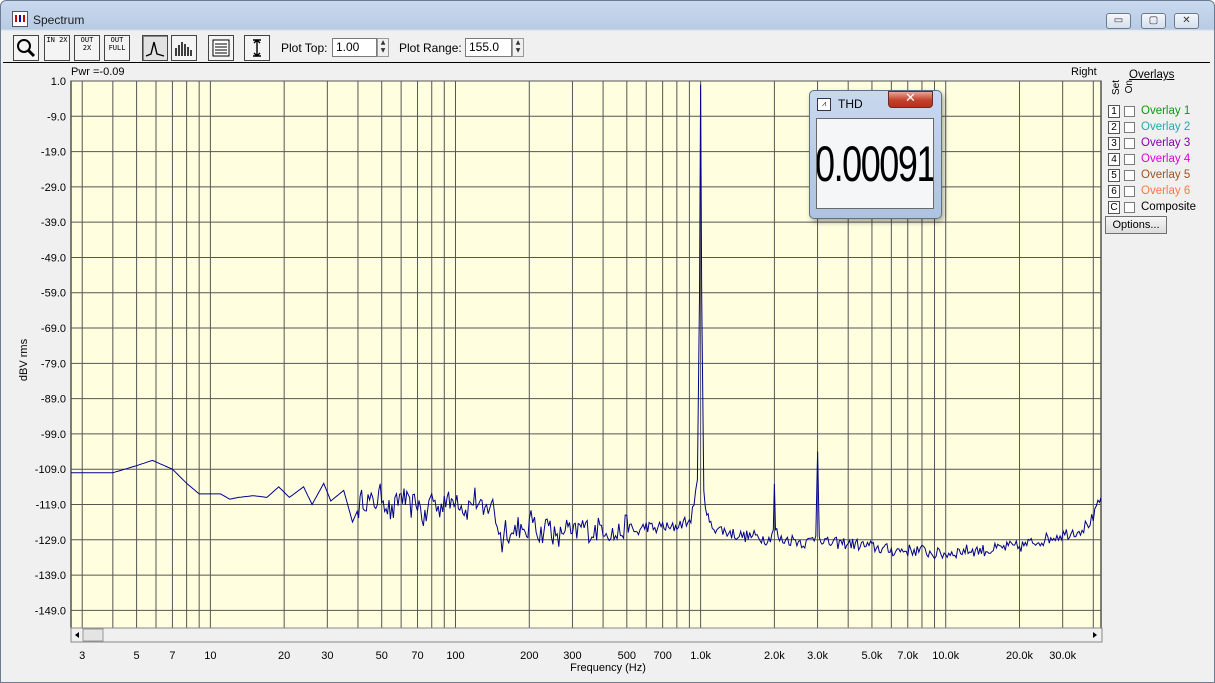 This screenshot has height=683, width=1215. What do you see at coordinates (53, 435) in the screenshot?
I see `y-tick-label: -99.0` at bounding box center [53, 435].